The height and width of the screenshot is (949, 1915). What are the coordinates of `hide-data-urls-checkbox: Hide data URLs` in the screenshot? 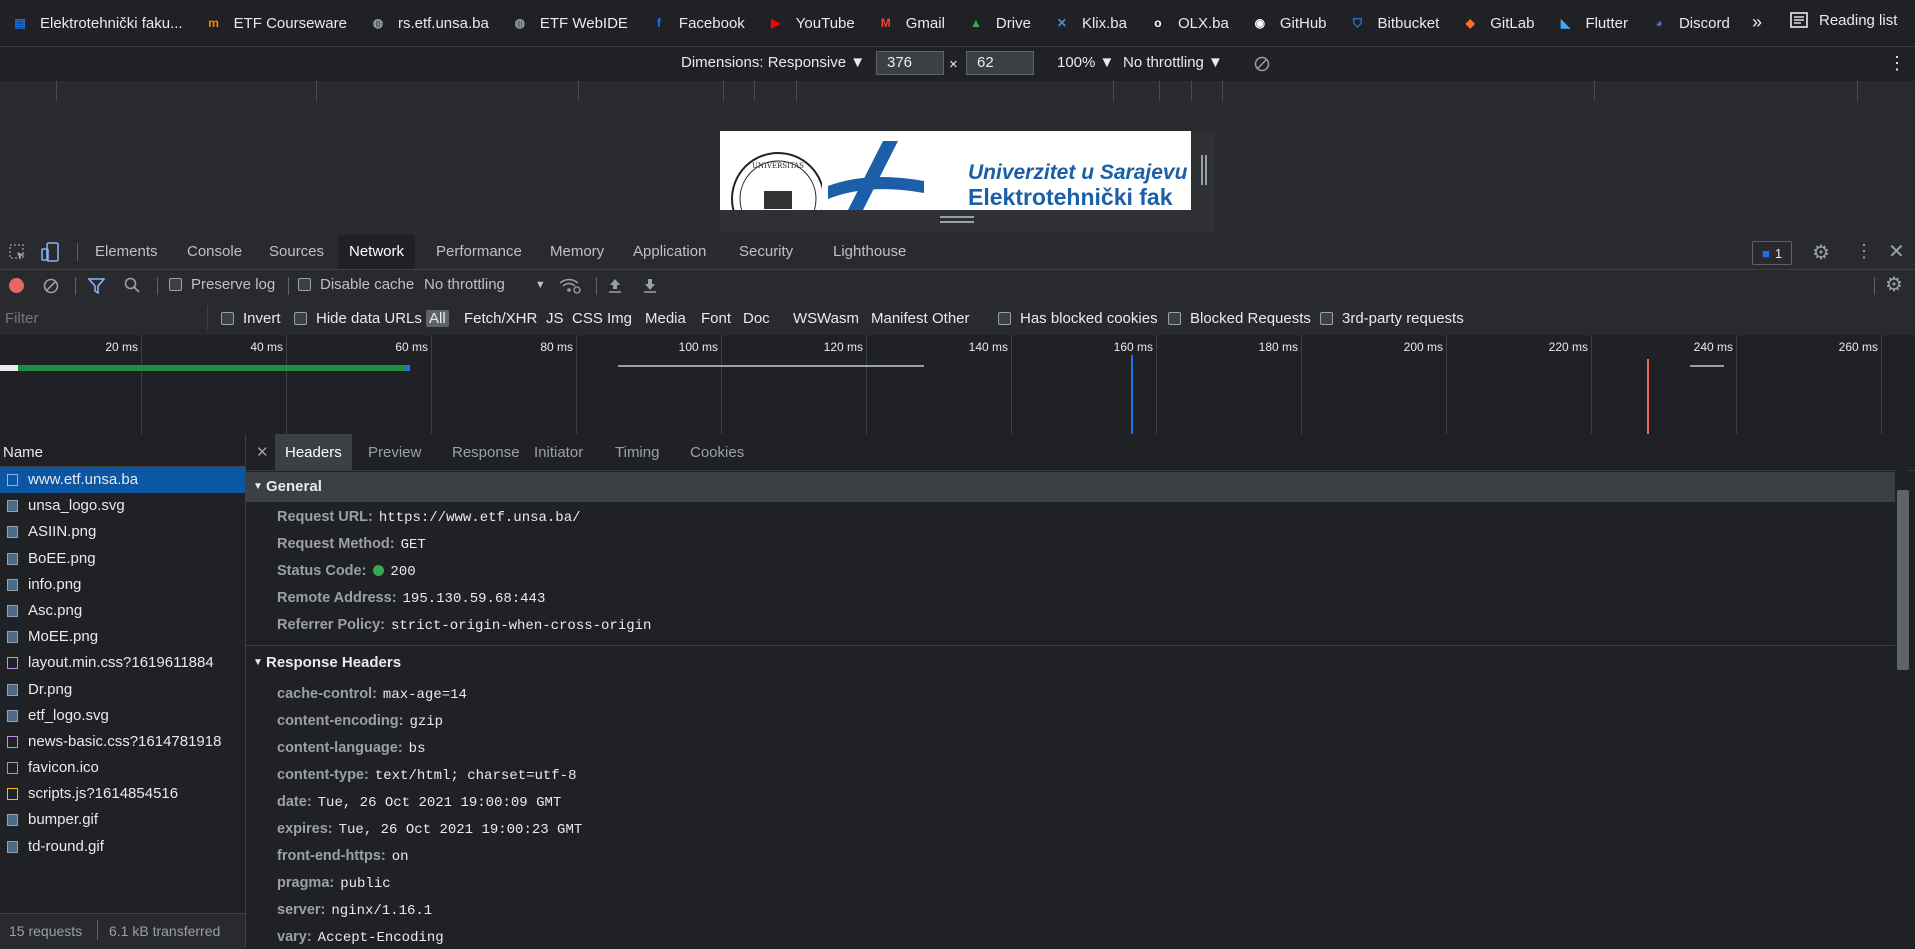 It's located at (358, 318).